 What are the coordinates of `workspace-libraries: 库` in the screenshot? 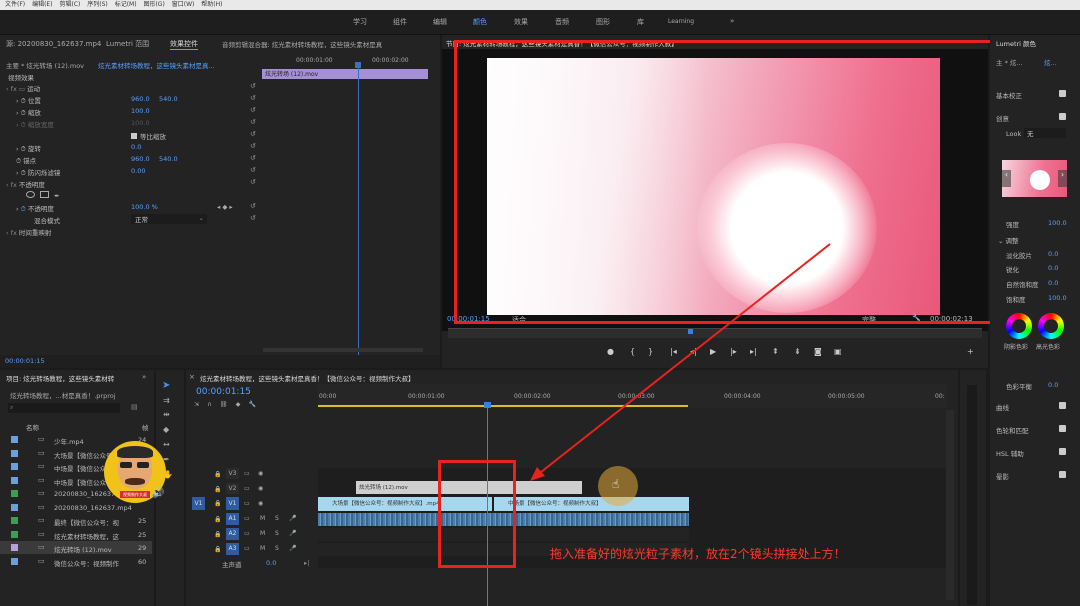 It's located at (640, 22).